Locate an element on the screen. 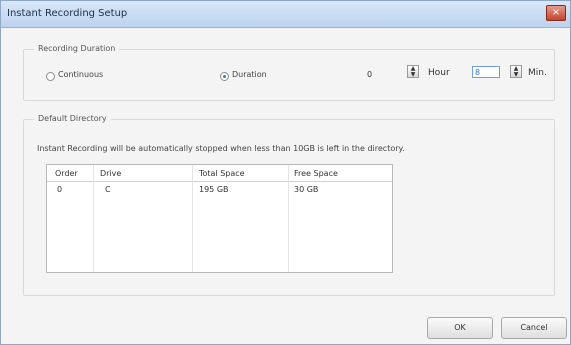 The image size is (571, 345). default-directory-label: Default Directory is located at coordinates (72, 118).